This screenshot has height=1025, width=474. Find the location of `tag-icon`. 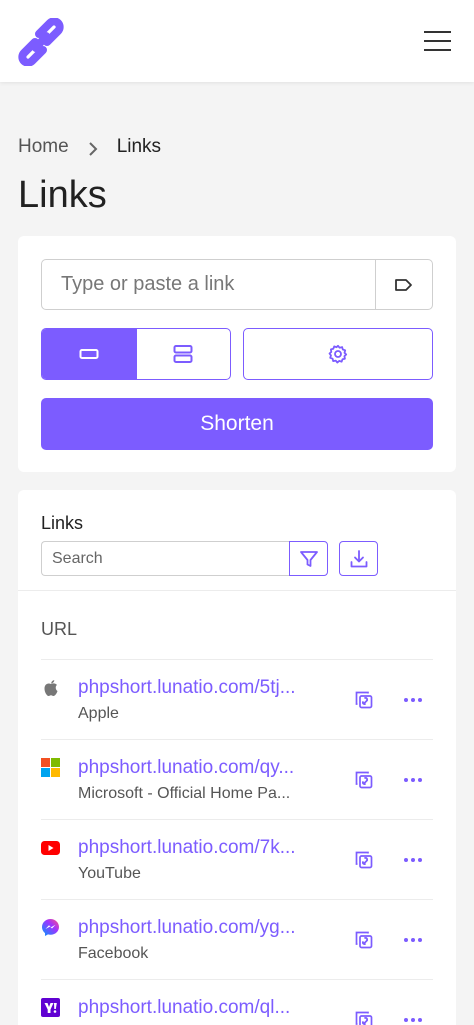

tag-icon is located at coordinates (403, 284).